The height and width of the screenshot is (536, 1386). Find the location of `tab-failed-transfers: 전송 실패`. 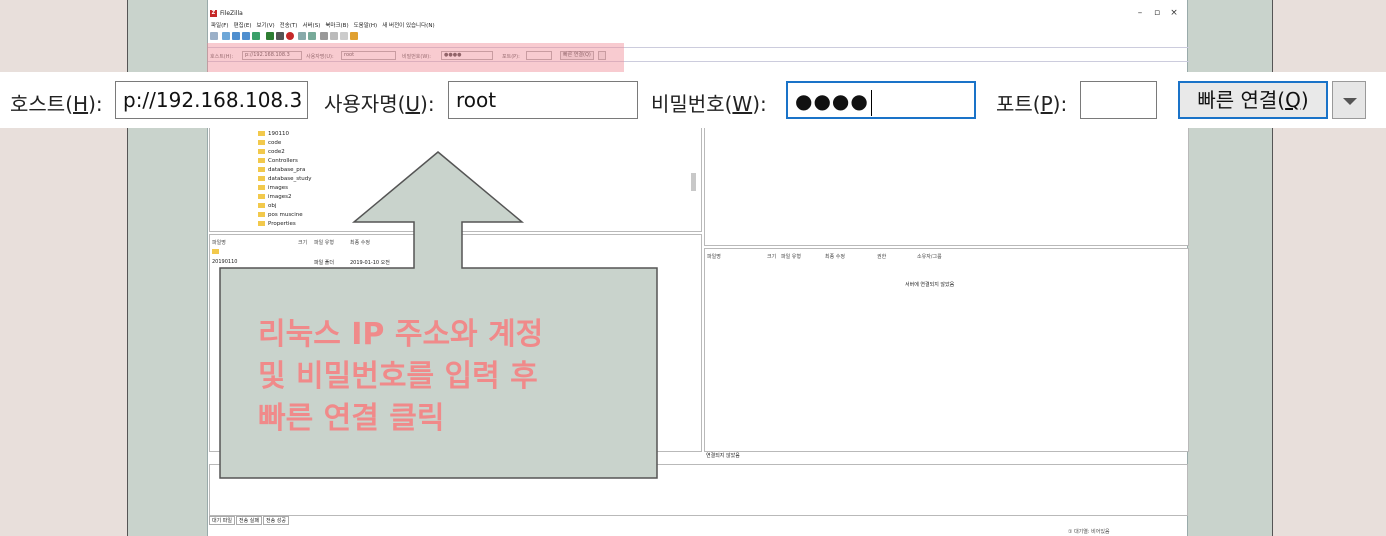

tab-failed-transfers: 전송 실패 is located at coordinates (249, 520).